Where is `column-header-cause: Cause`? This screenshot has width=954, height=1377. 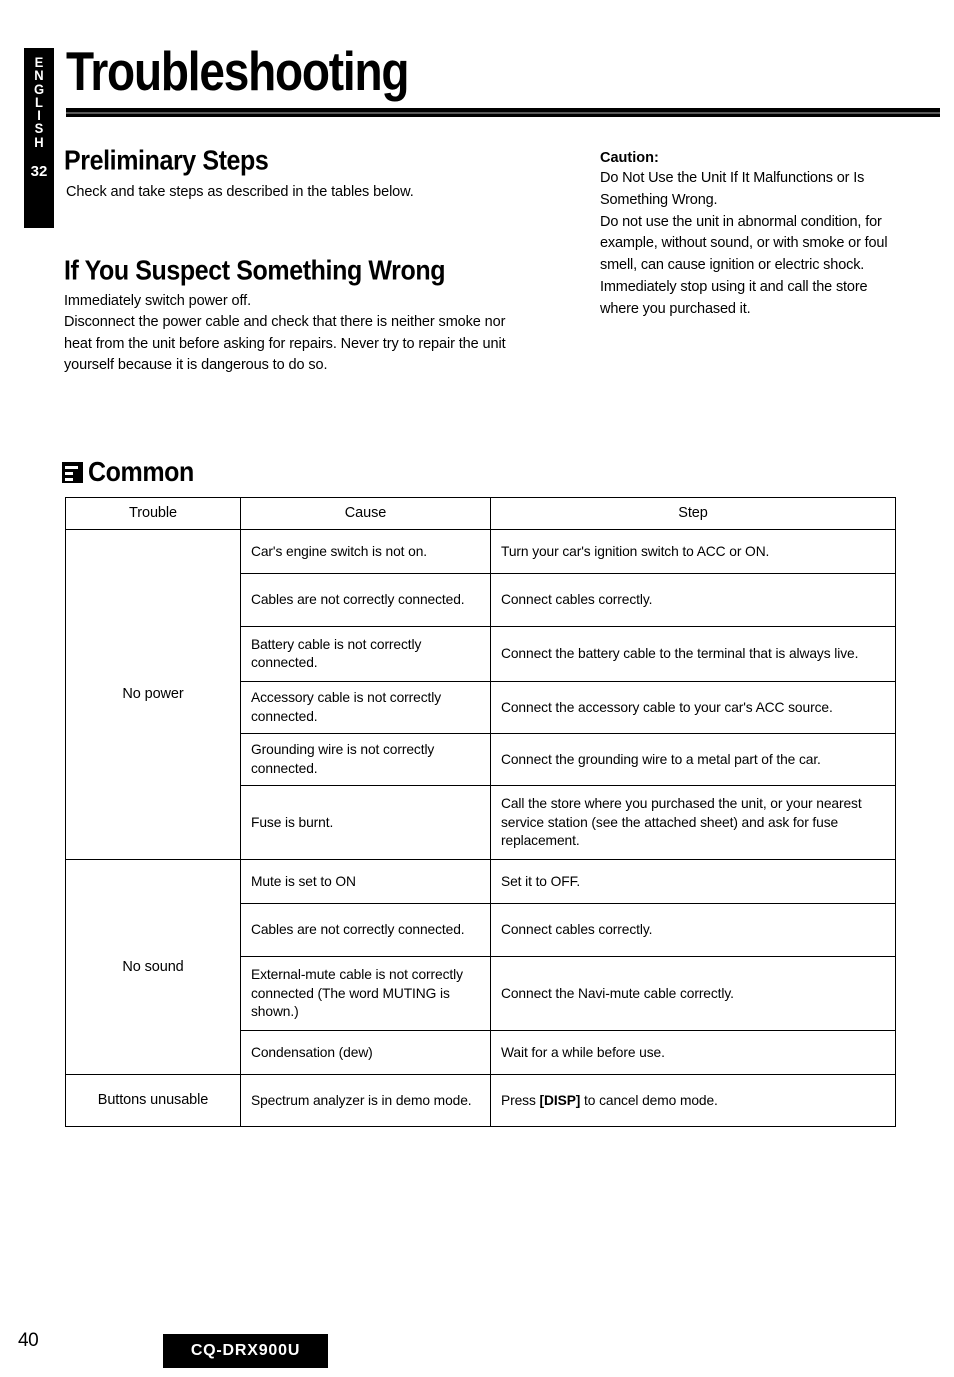
column-header-cause: Cause is located at coordinates (365, 513).